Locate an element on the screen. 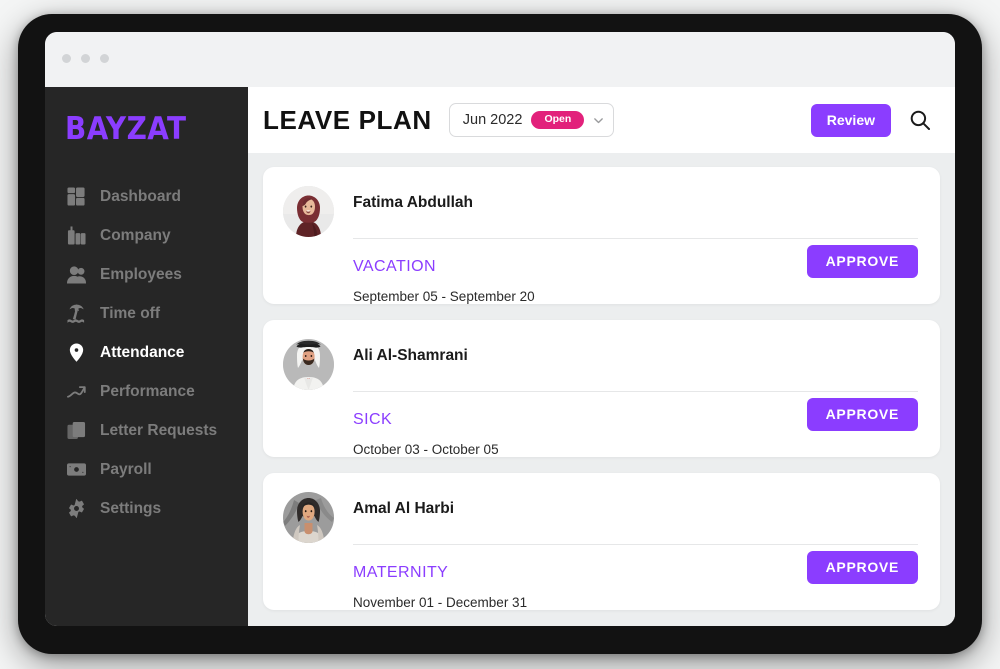  sidebar-item-time-off: Time off is located at coordinates (146, 313).